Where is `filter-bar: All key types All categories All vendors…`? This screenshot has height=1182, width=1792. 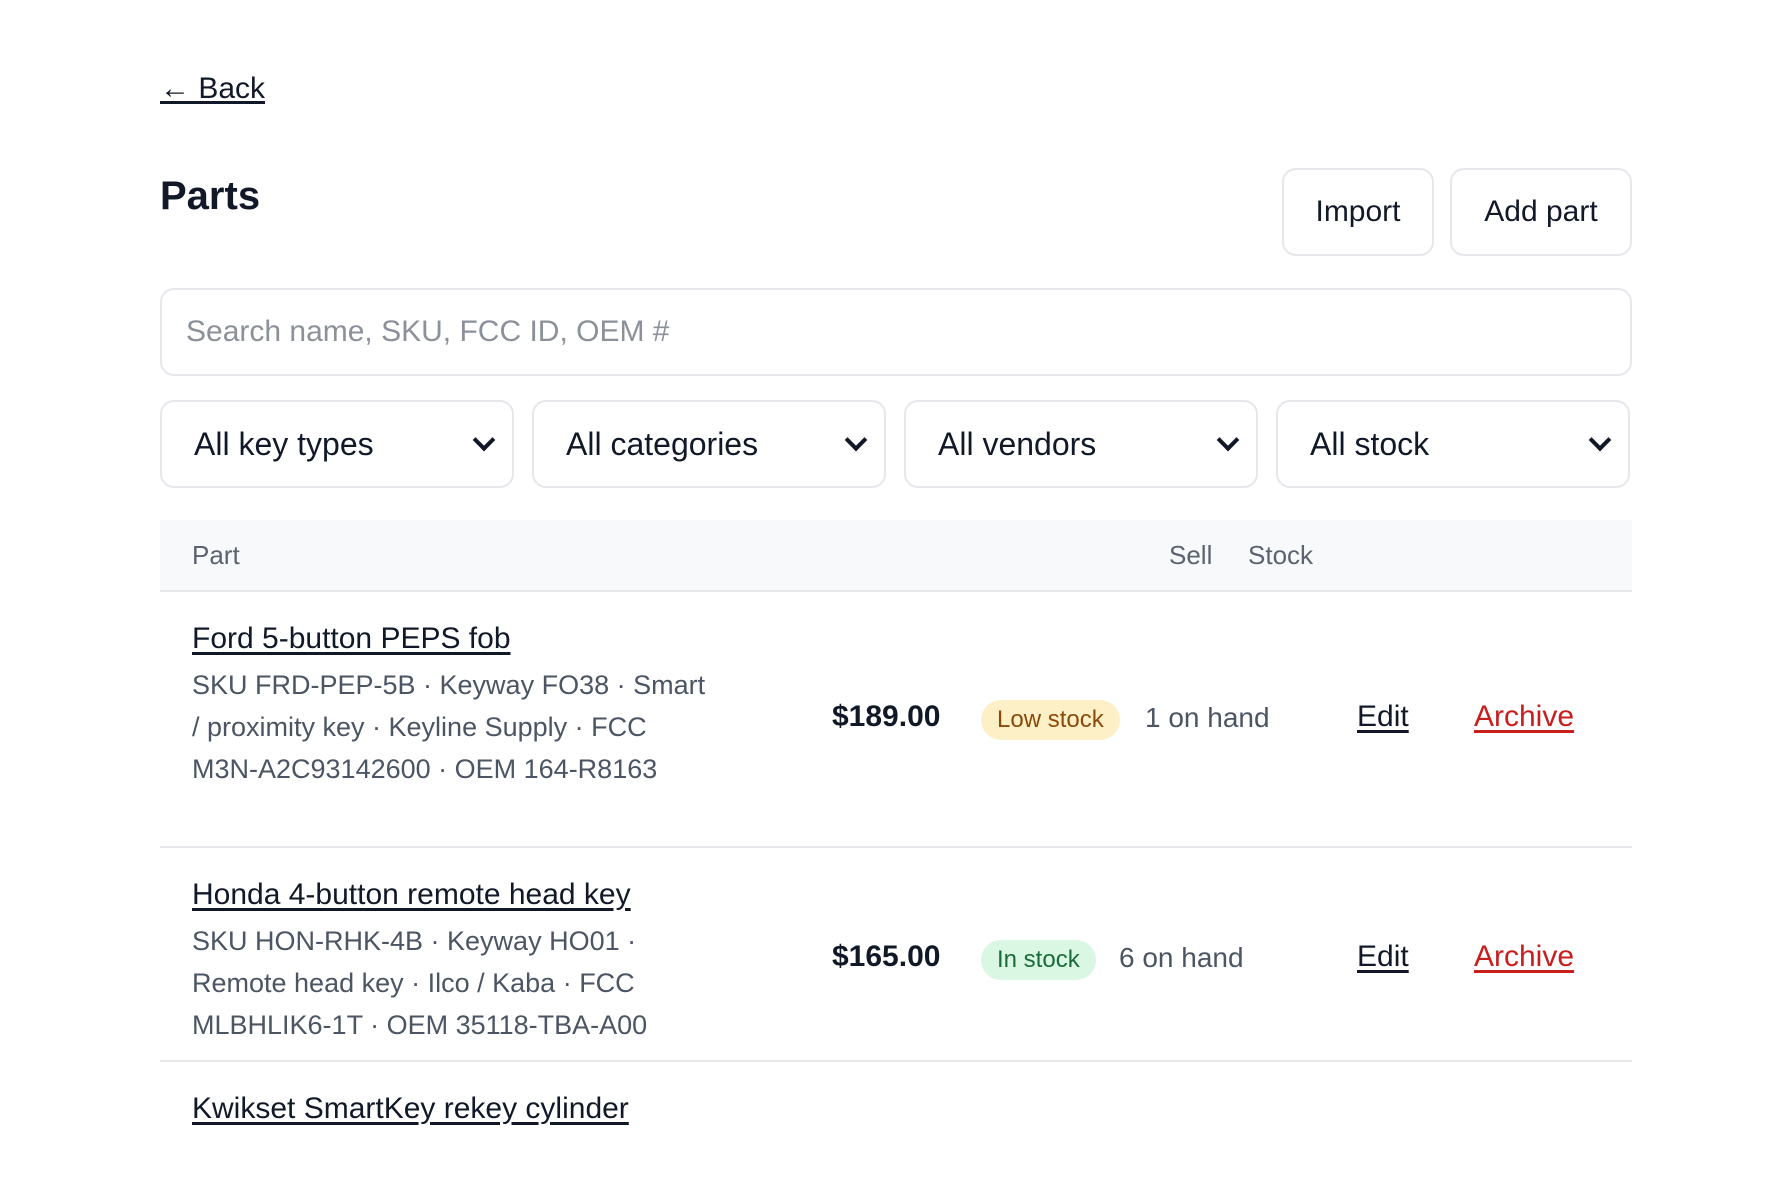 filter-bar: All key types All categories All vendors… is located at coordinates (896, 444).